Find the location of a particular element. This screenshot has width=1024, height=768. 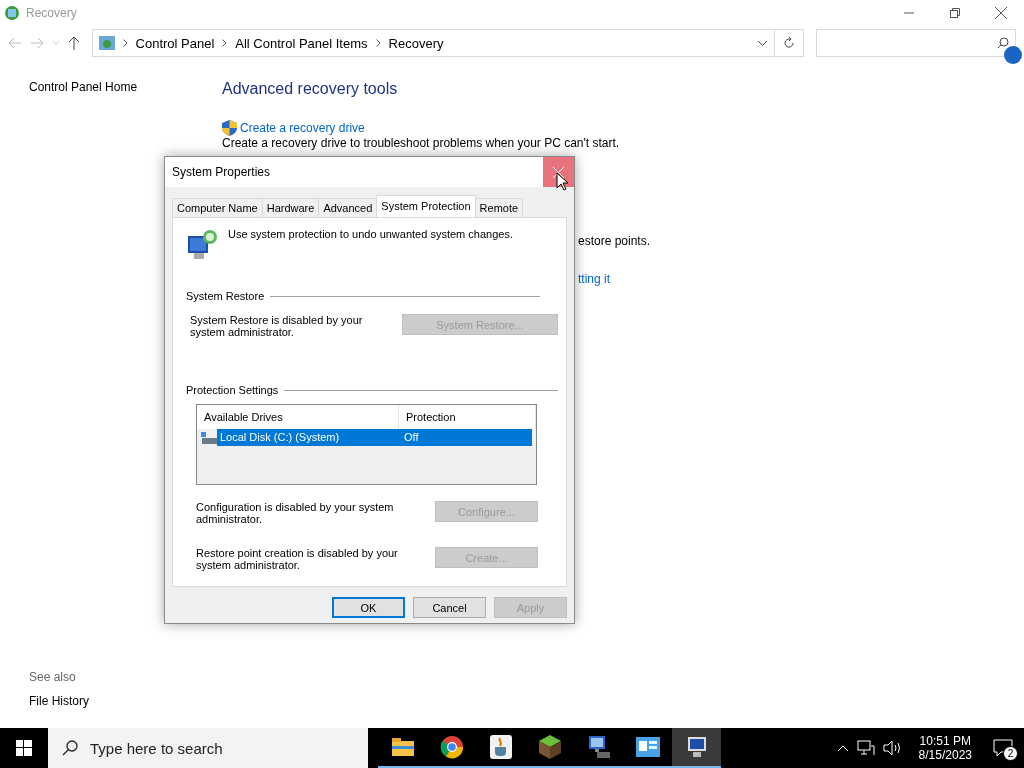

description-text: Create a recovery drive to troubleshoot problems when your PC can't start. is located at coordinates (421, 143).